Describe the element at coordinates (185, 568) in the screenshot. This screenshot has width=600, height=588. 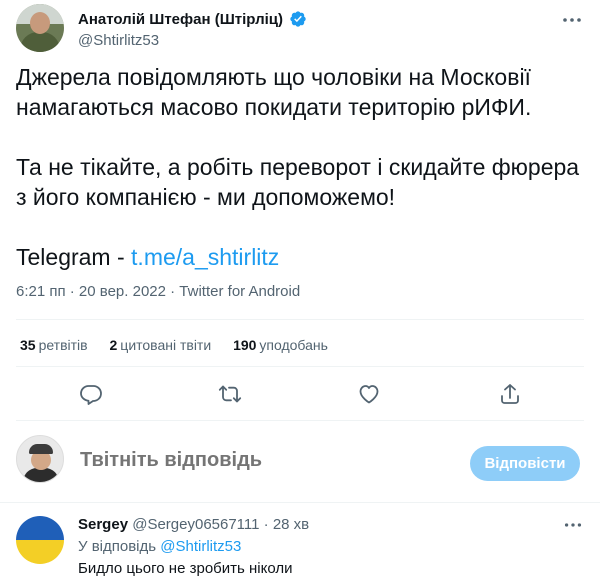
I see `comment-text: Бидло цього не зробить ніколи` at that location.